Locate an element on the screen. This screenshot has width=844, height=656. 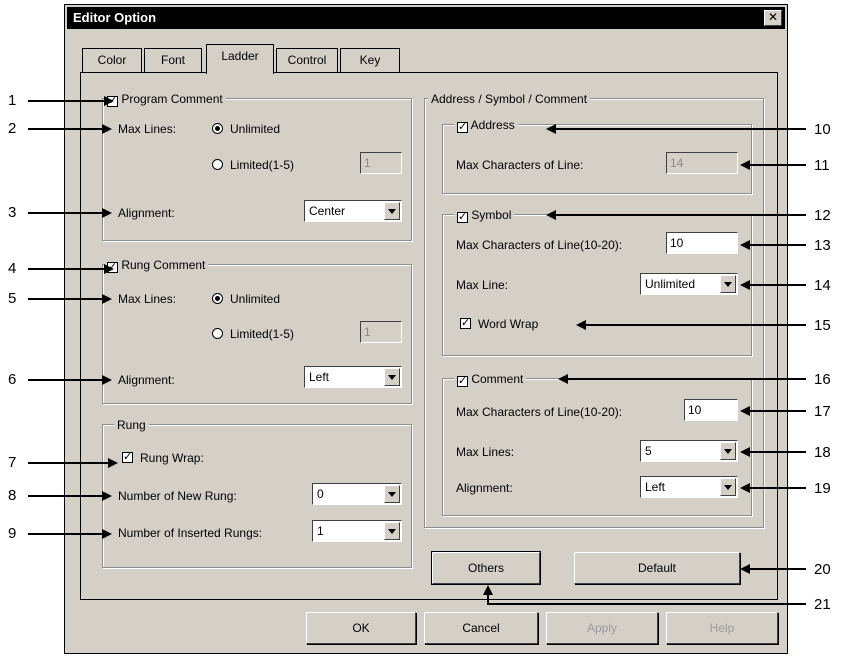
pc-limited-radio is located at coordinates (217, 164).